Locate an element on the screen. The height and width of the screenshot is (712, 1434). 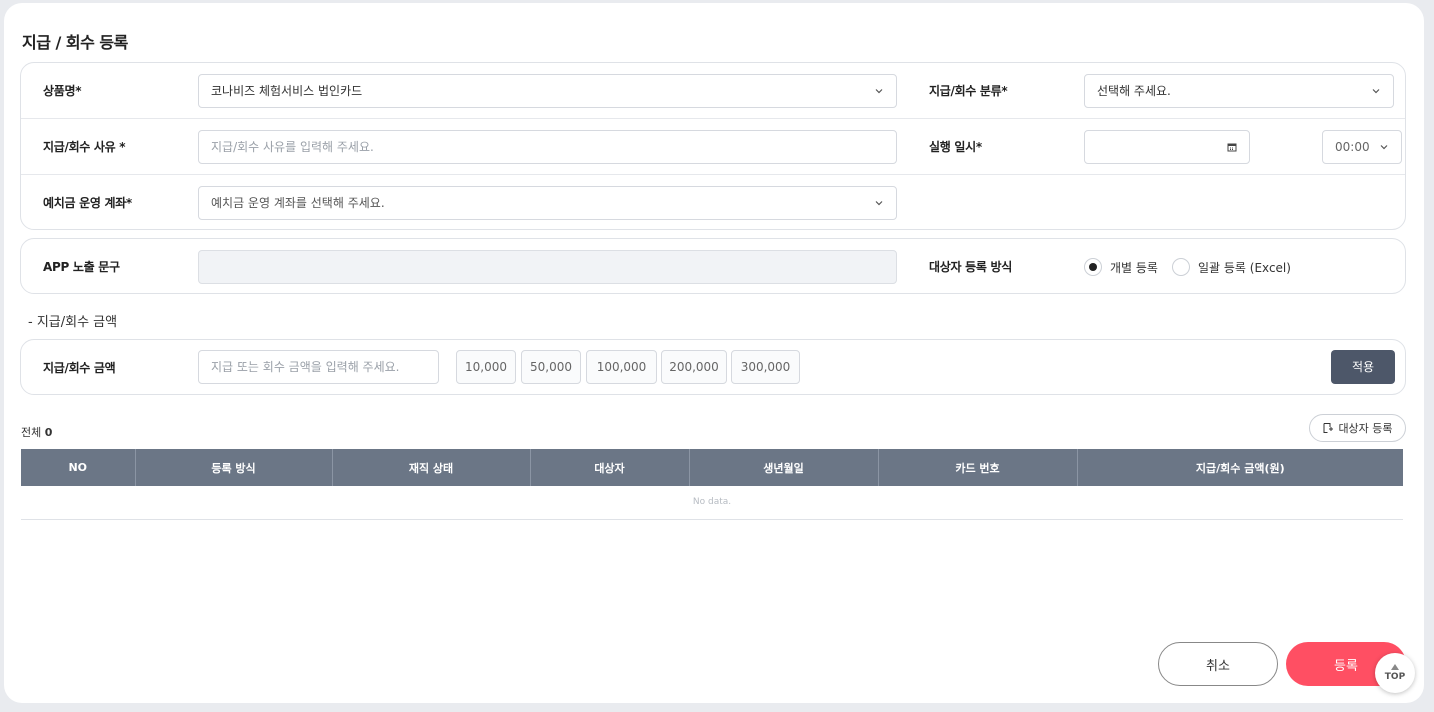
app-text-label: APP 노출 문구 is located at coordinates (81, 267).